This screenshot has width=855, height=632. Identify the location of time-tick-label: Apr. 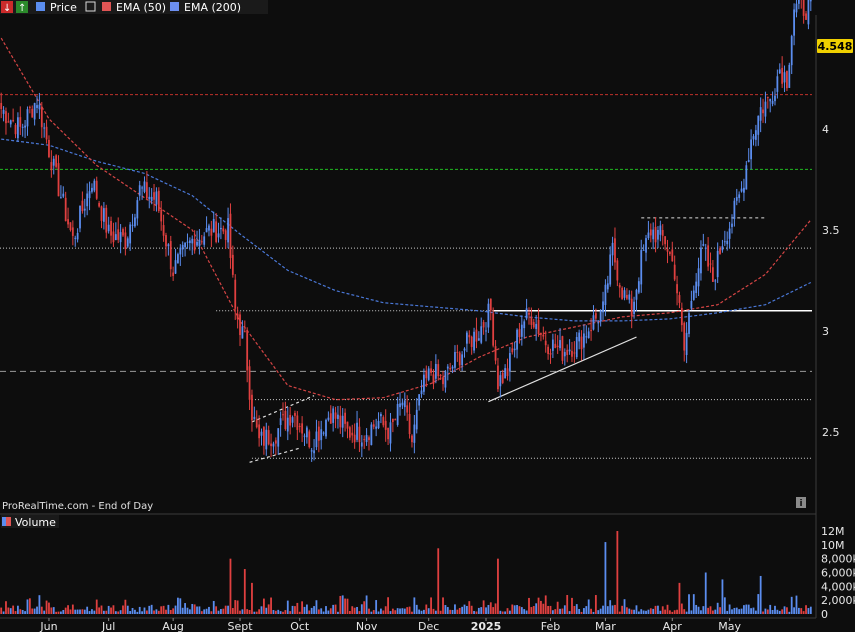
(673, 626).